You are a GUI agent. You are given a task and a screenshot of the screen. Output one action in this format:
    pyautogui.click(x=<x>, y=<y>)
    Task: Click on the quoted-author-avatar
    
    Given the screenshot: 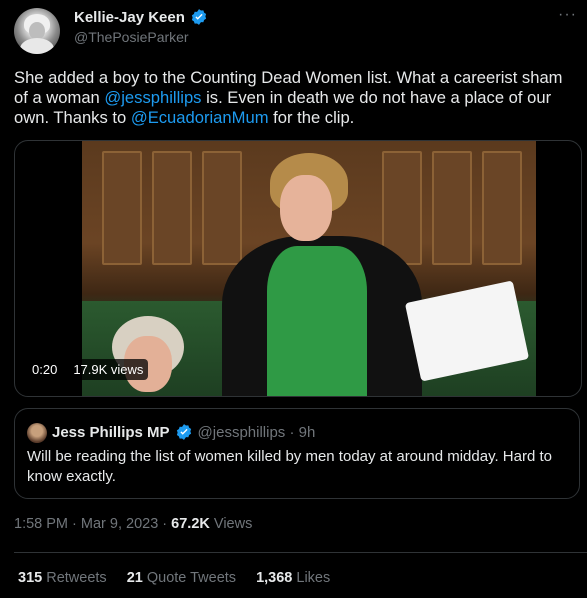 What is the action you would take?
    pyautogui.click(x=37, y=433)
    